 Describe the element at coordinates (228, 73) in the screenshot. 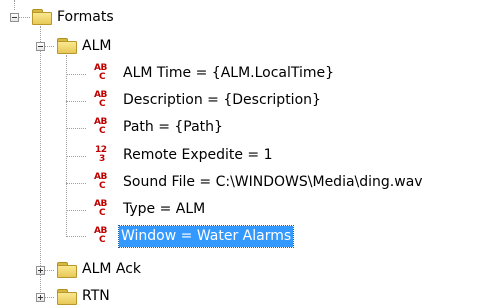

I see `tree-property-alm-time: ALM Time = {ALM.LocalTime}` at that location.